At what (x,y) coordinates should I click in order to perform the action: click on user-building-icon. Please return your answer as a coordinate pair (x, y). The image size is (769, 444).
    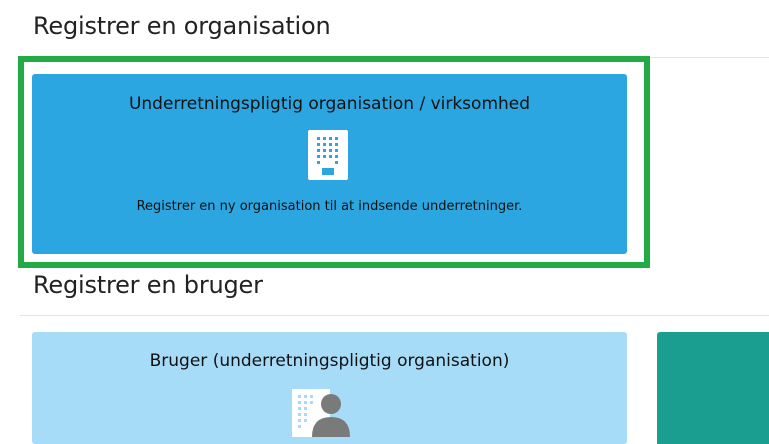
    Looking at the image, I should click on (321, 413).